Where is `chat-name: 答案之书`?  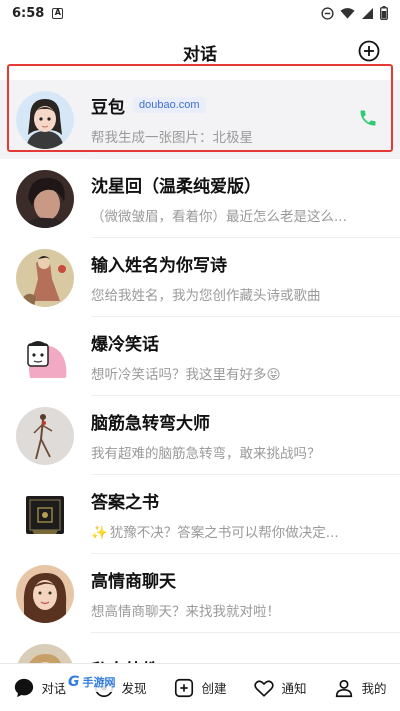
chat-name: 答案之书 is located at coordinates (125, 502).